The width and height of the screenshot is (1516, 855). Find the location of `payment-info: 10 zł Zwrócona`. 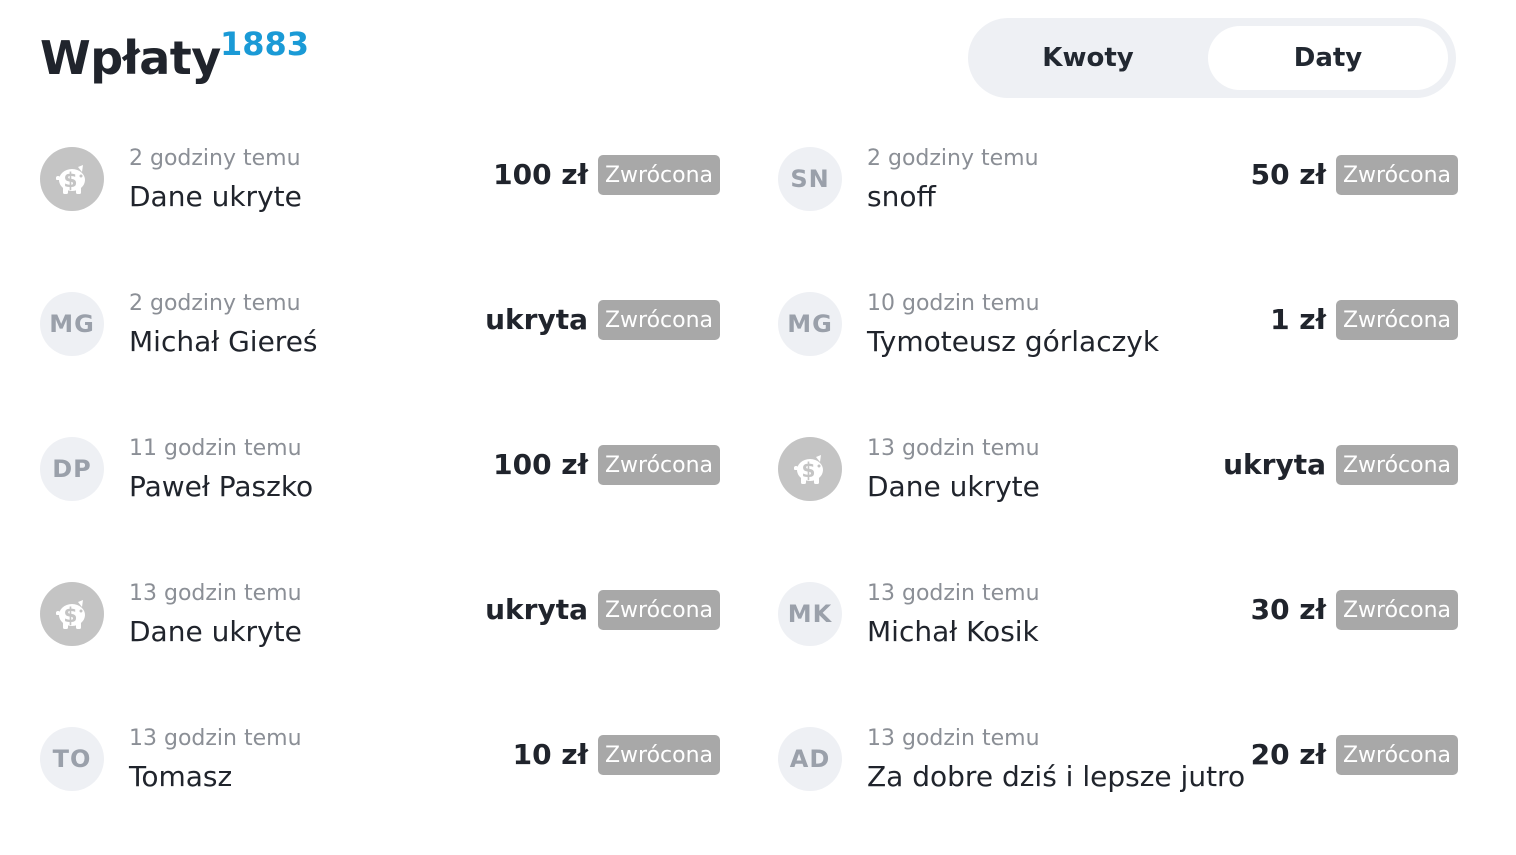

payment-info: 10 zł Zwrócona is located at coordinates (616, 755).